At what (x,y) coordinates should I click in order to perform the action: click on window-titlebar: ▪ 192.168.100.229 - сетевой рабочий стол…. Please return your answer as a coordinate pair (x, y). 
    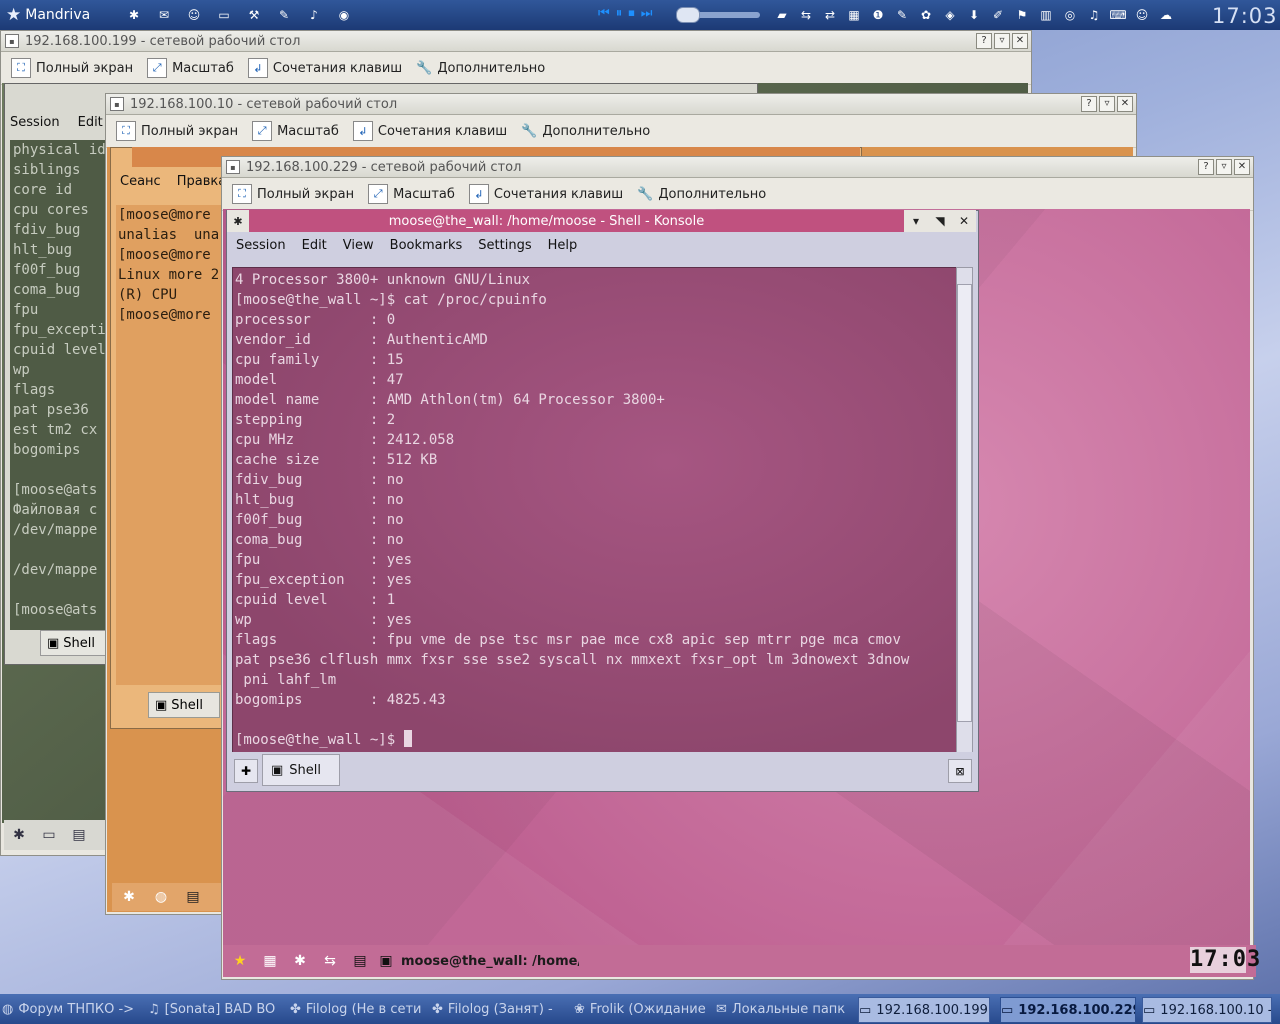
    Looking at the image, I should click on (737, 167).